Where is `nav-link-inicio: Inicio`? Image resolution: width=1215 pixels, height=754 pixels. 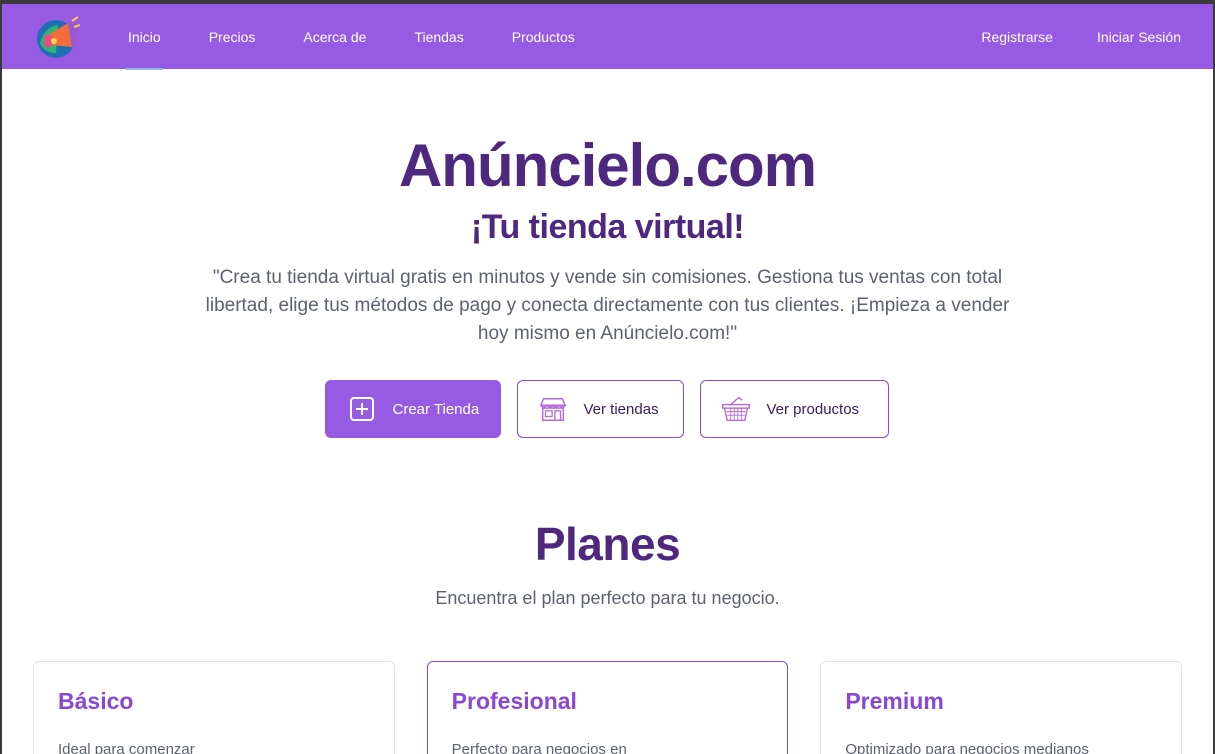 nav-link-inicio: Inicio is located at coordinates (144, 37).